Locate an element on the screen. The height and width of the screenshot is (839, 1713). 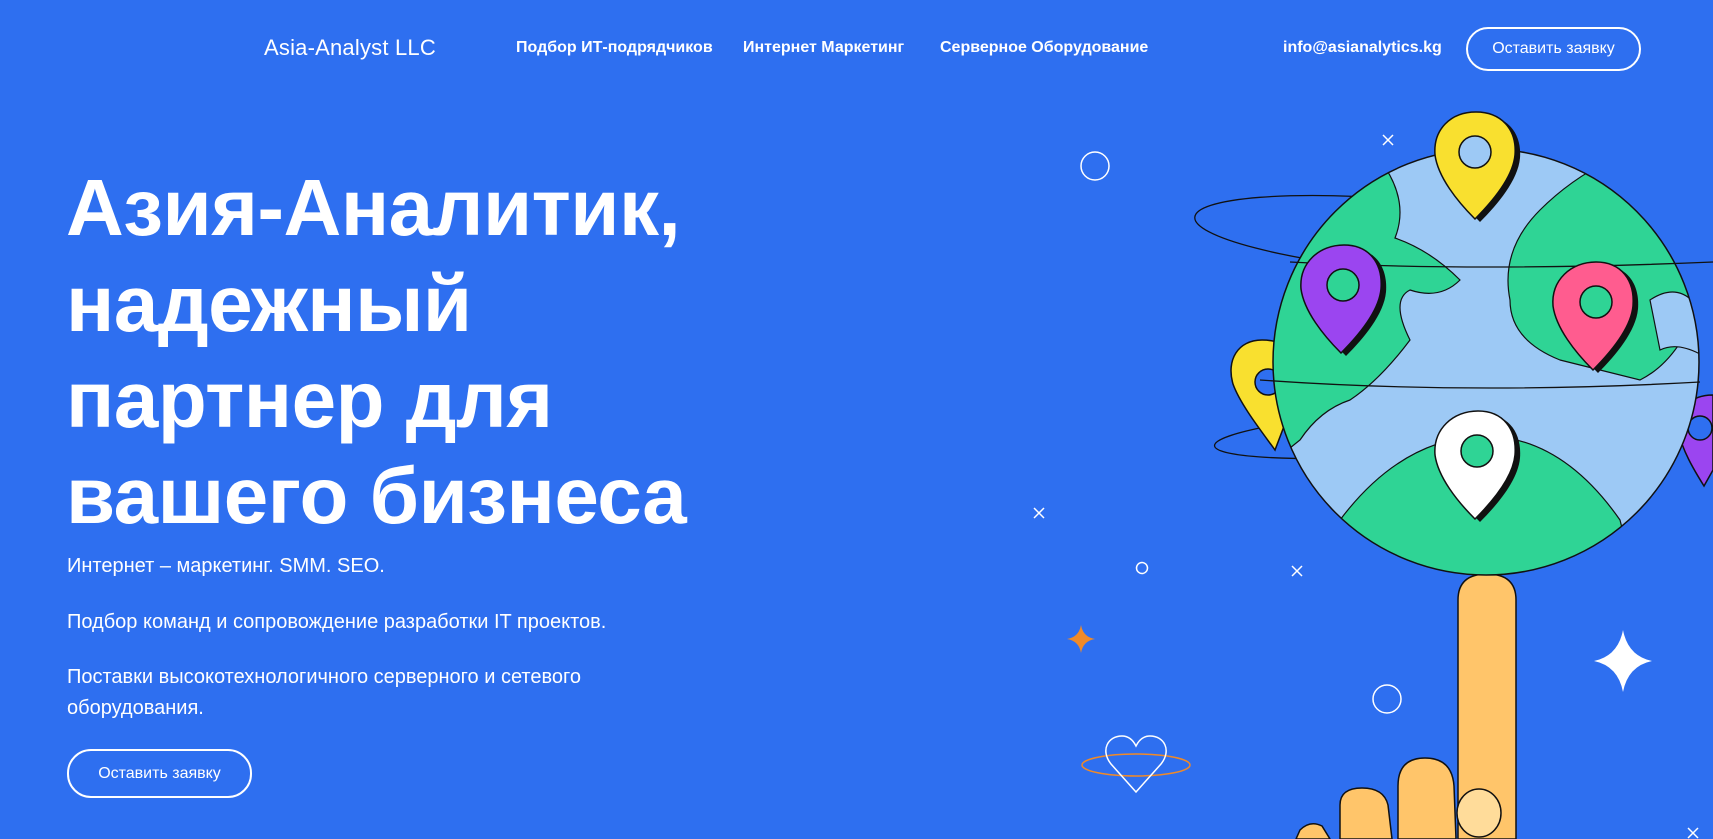
nav-link-server-equipment: Серверное Оборудование is located at coordinates (1044, 48).